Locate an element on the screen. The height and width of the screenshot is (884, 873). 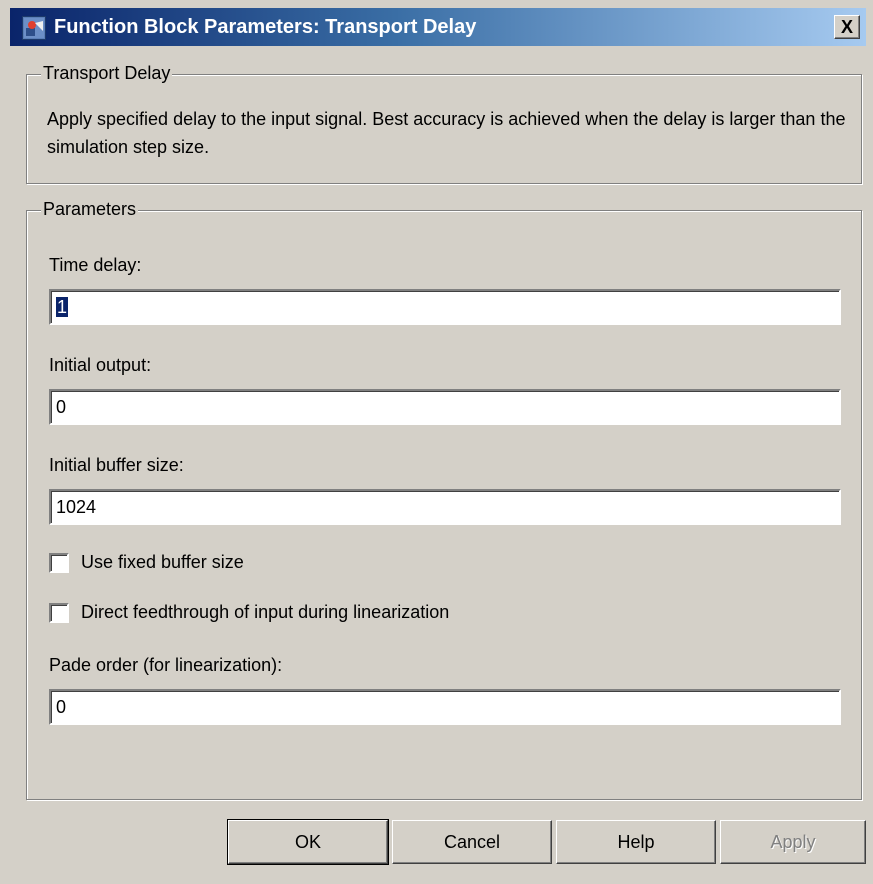
direct-feedthrough-checkbox is located at coordinates (59, 613).